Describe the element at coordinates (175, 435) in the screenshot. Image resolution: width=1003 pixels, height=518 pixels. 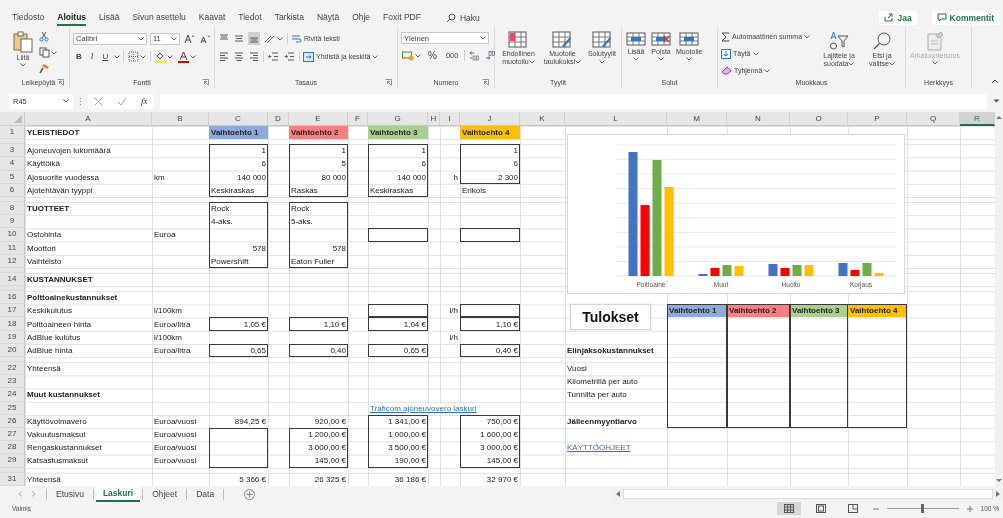
I see `table-cell: Euroa/vuosi` at that location.